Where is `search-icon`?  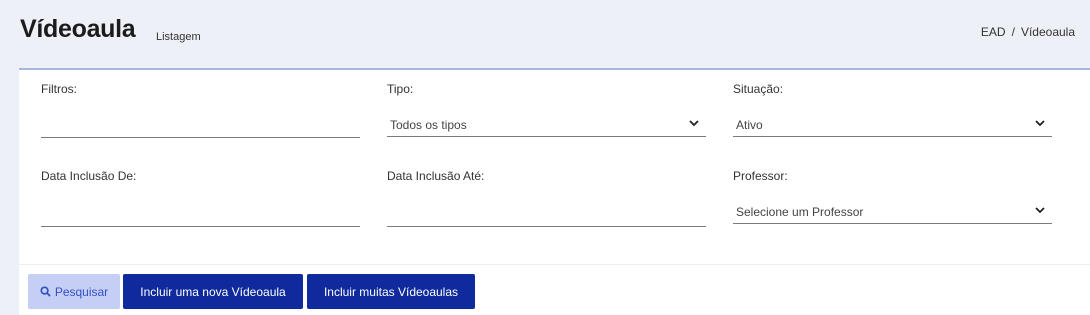
search-icon is located at coordinates (45, 291).